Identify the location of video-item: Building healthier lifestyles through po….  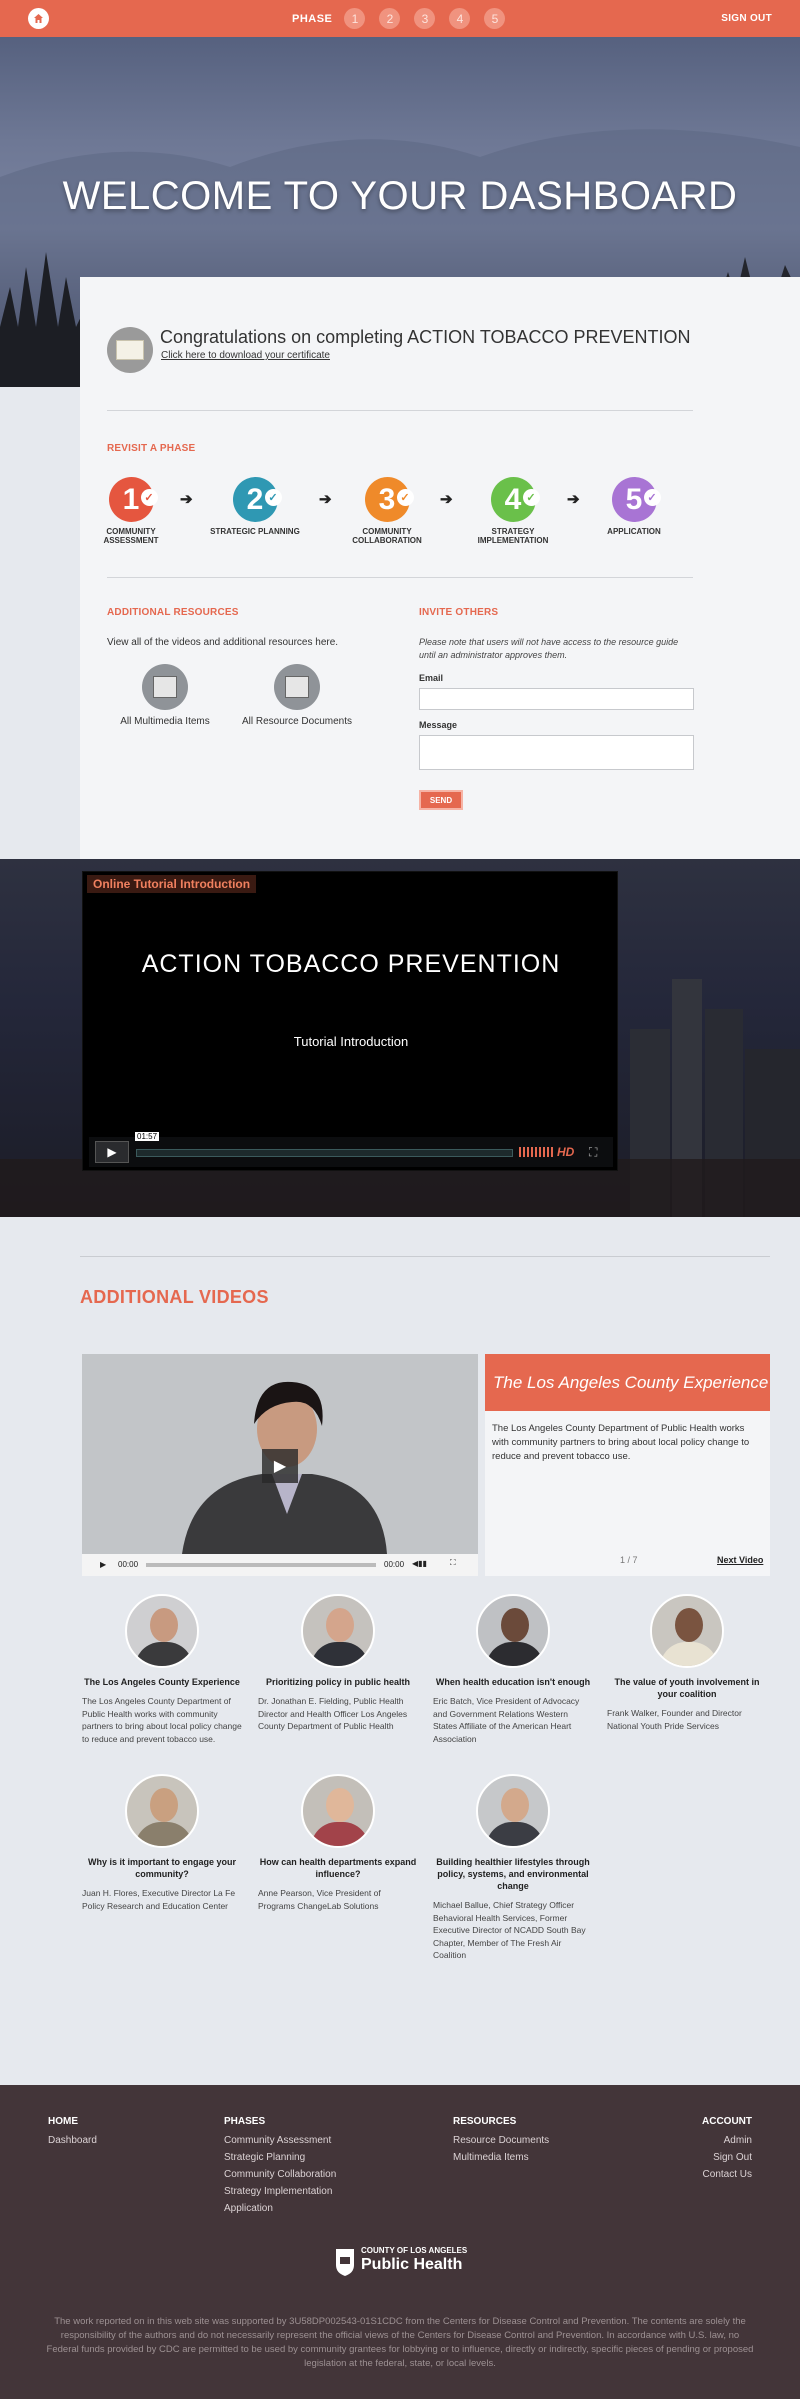
(513, 1868).